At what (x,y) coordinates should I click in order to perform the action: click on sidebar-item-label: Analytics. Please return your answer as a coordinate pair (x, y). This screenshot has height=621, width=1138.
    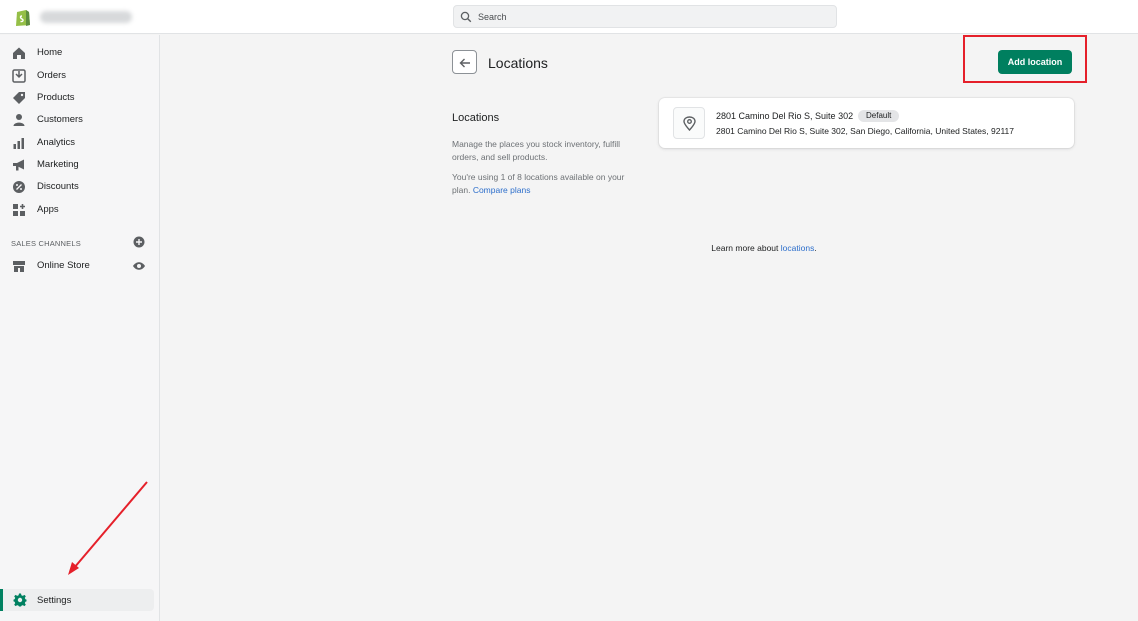
    Looking at the image, I should click on (56, 142).